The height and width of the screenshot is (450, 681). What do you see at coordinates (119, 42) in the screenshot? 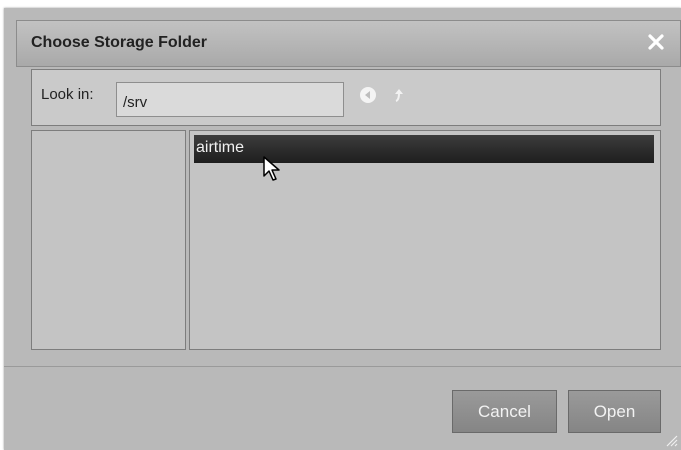
I see `dialog-title: Choose Storage Folder` at bounding box center [119, 42].